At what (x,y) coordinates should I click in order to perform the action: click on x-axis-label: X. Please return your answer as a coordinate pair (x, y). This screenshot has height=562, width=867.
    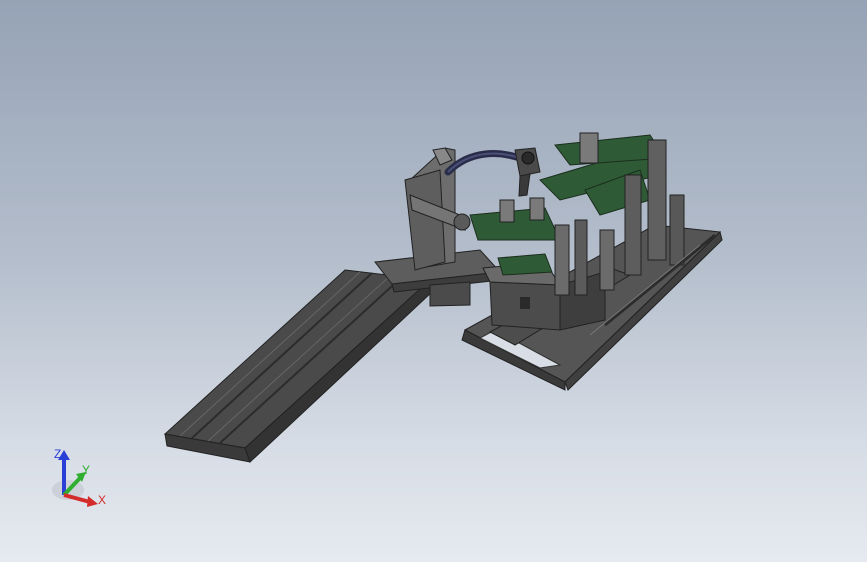
    Looking at the image, I should click on (102, 500).